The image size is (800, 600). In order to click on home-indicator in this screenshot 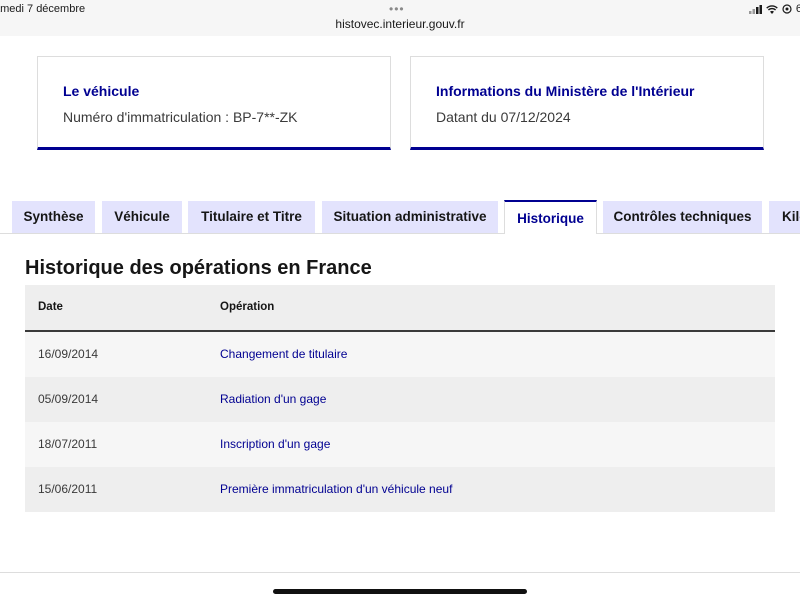, I will do `click(400, 591)`.